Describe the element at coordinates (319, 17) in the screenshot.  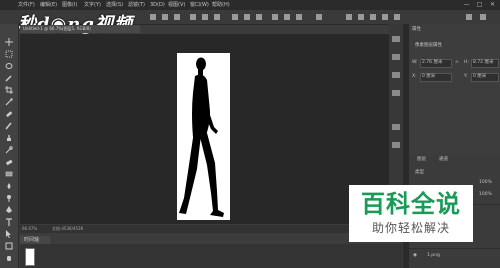
I see `auto-align-icon` at that location.